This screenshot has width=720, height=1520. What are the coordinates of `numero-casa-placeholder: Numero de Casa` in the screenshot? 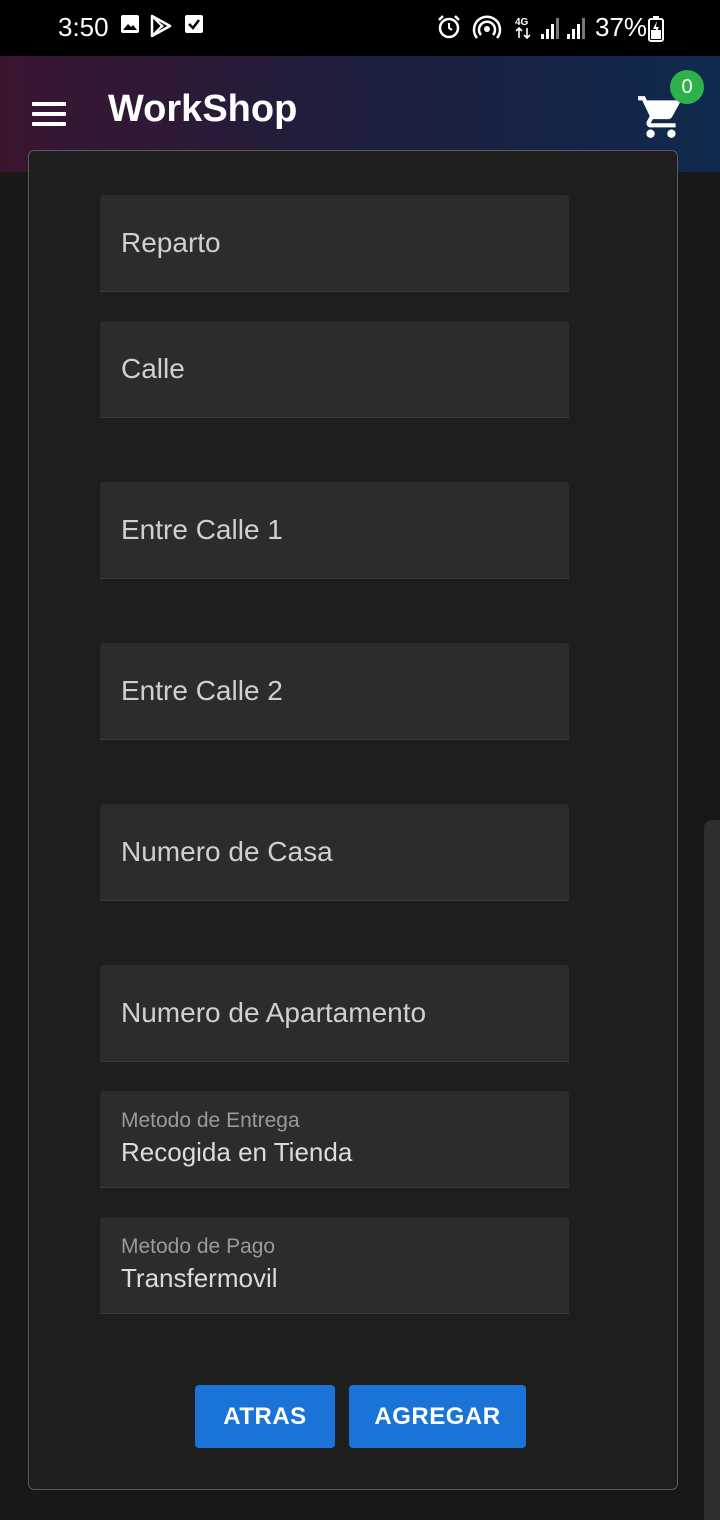 It's located at (227, 851).